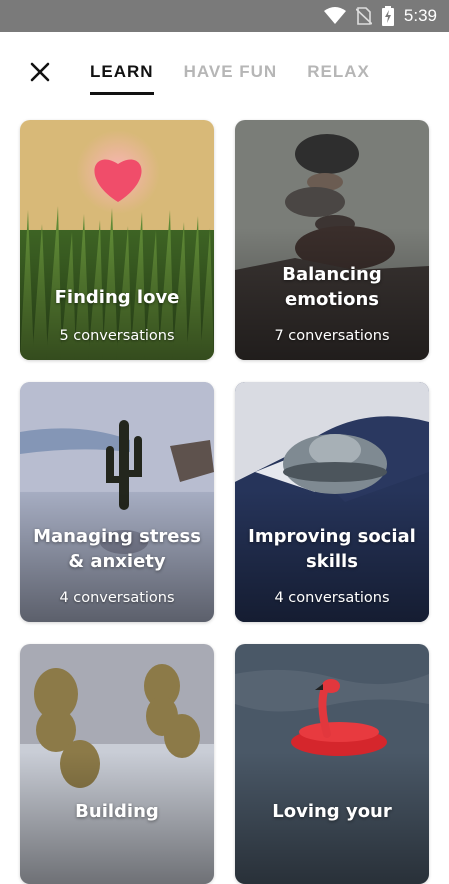  What do you see at coordinates (117, 764) in the screenshot?
I see `topic-card-building: Building` at bounding box center [117, 764].